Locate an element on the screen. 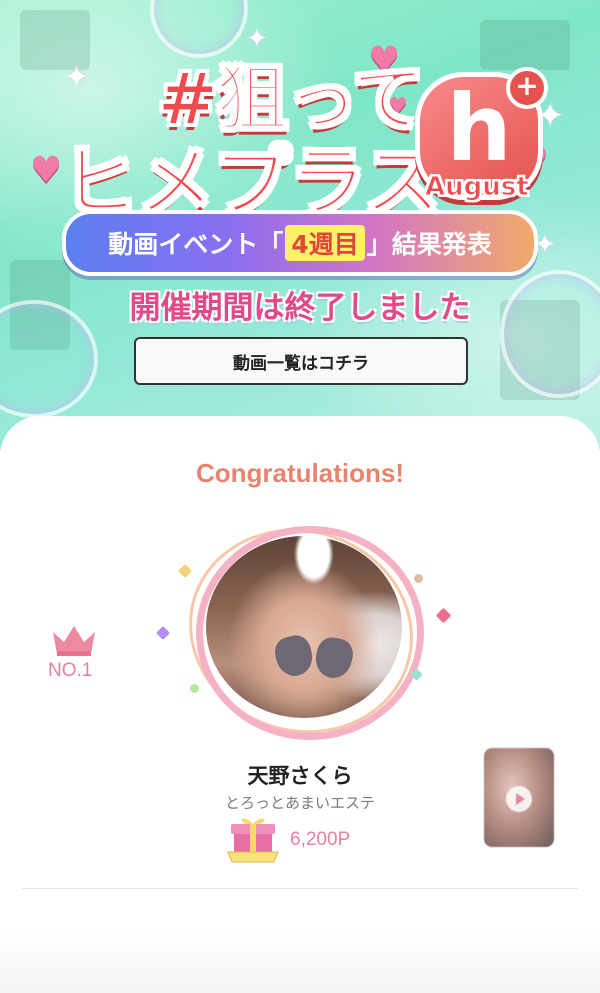  congratulations-heading: Congratulations! is located at coordinates (300, 473).